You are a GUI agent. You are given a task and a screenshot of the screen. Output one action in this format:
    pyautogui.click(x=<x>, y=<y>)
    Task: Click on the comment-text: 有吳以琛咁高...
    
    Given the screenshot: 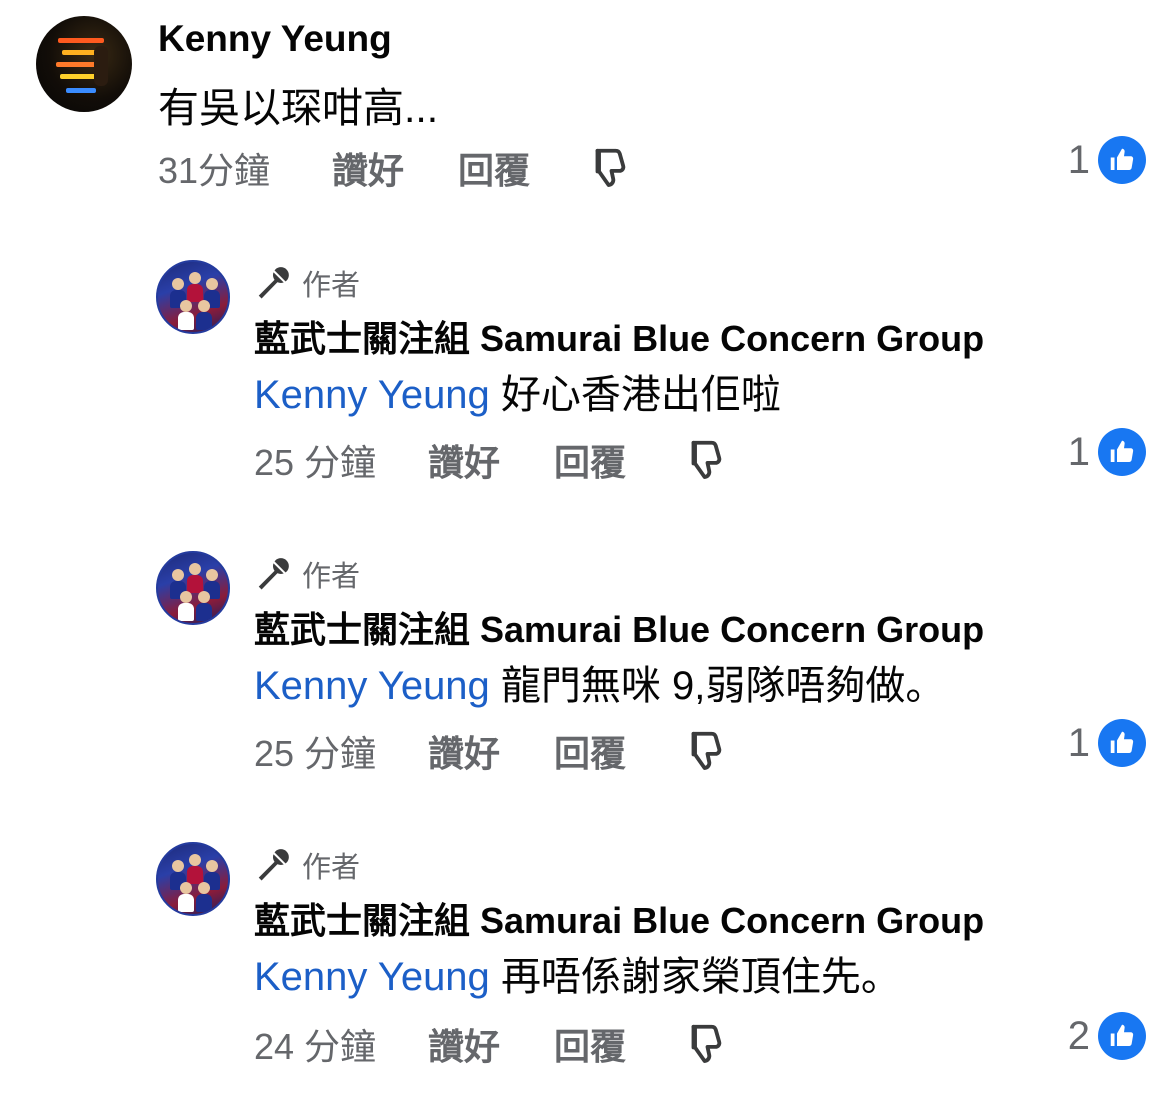 What is the action you would take?
    pyautogui.click(x=298, y=108)
    